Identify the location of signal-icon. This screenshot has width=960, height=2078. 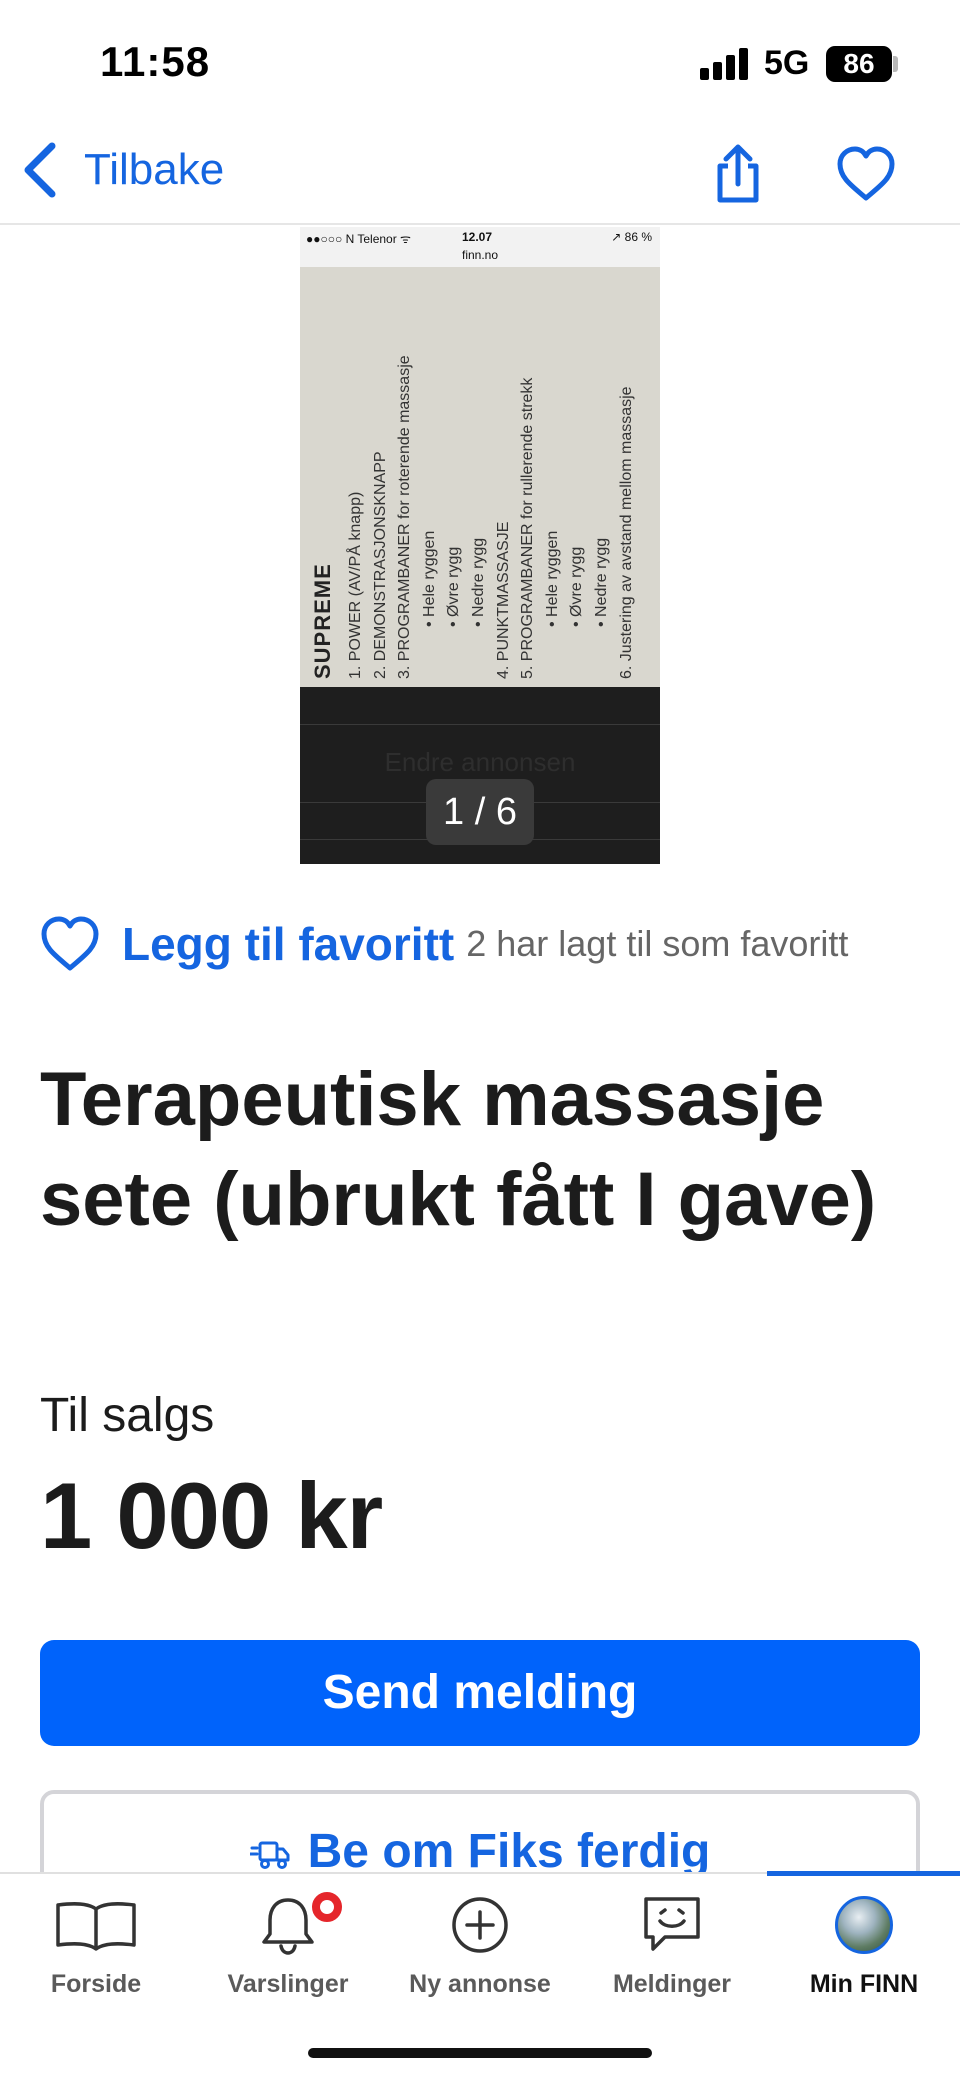
(726, 64).